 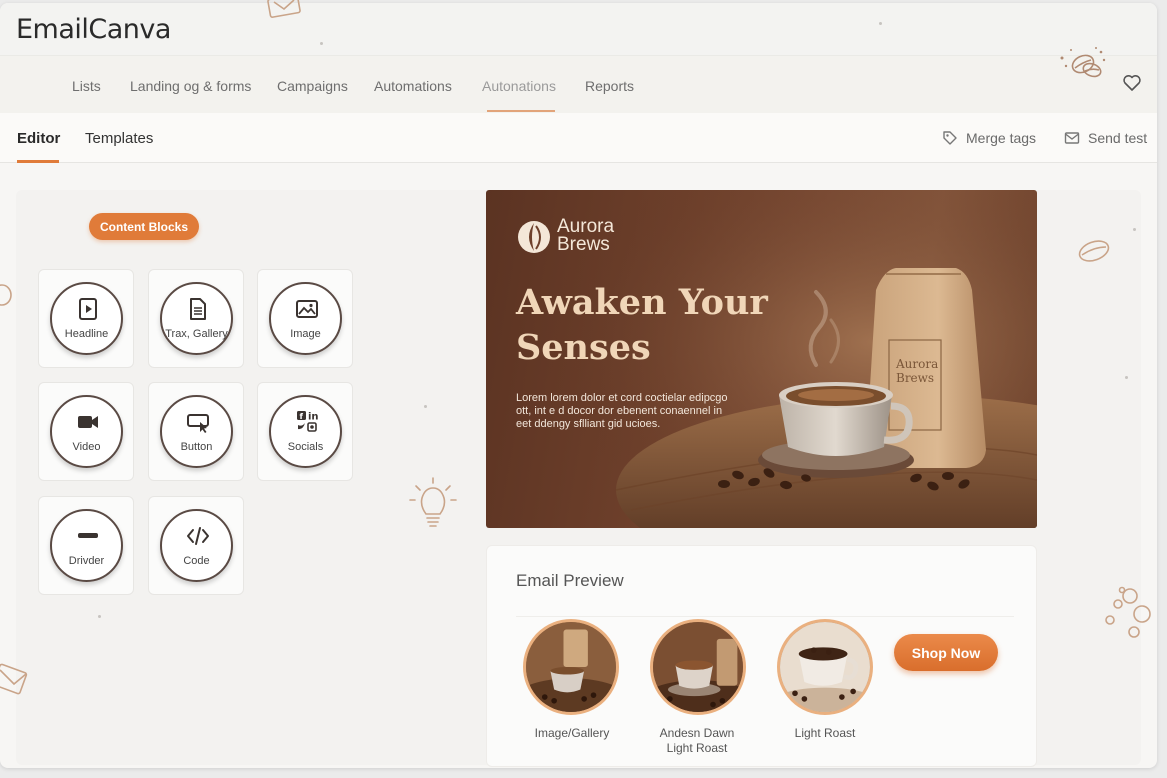 I want to click on block-image-circle: Image, so click(x=305, y=318).